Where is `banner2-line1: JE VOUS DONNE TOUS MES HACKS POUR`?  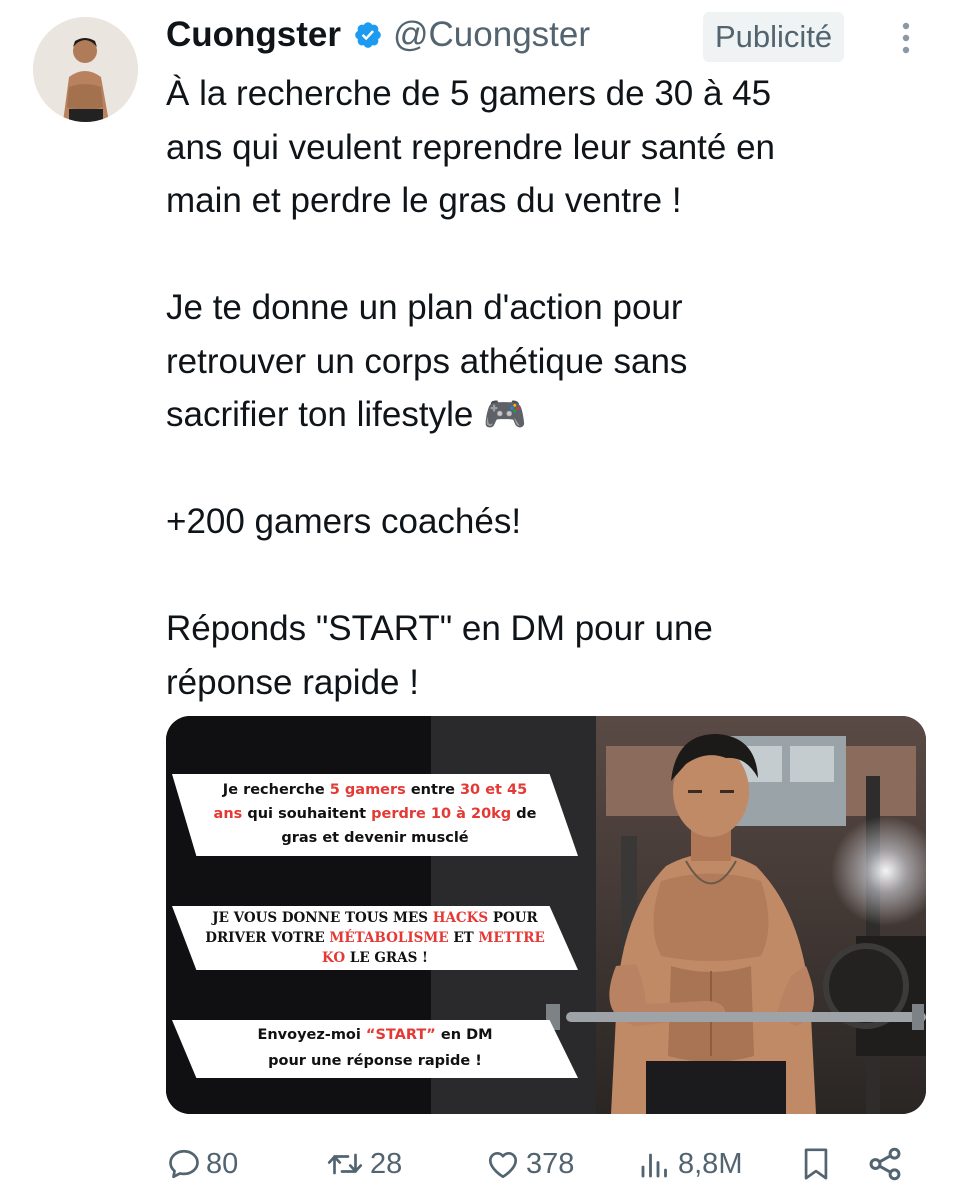
banner2-line1: JE VOUS DONNE TOUS MES HACKS POUR is located at coordinates (375, 918).